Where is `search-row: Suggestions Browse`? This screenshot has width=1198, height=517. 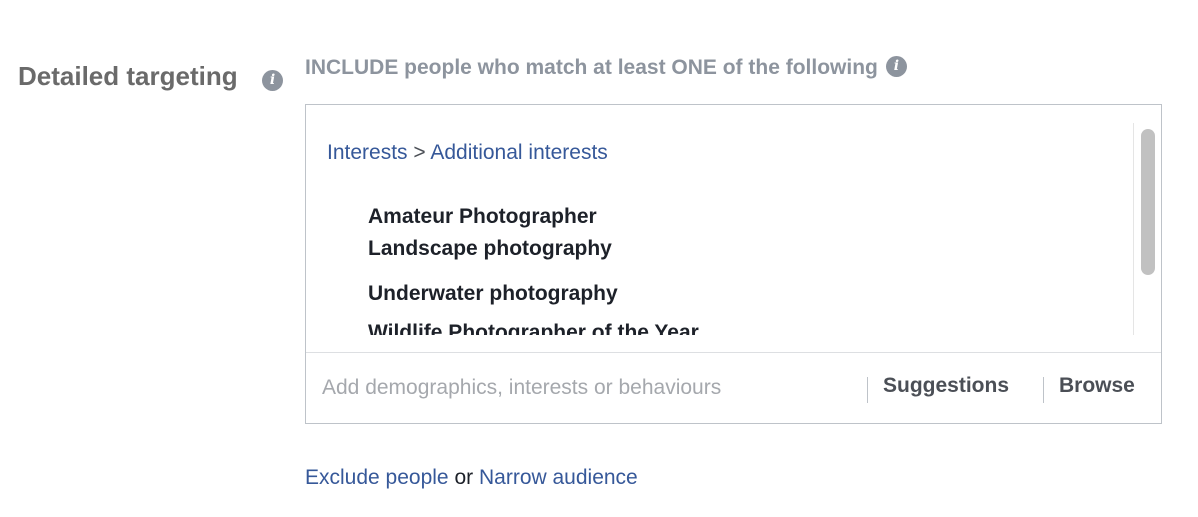
search-row: Suggestions Browse is located at coordinates (733, 387).